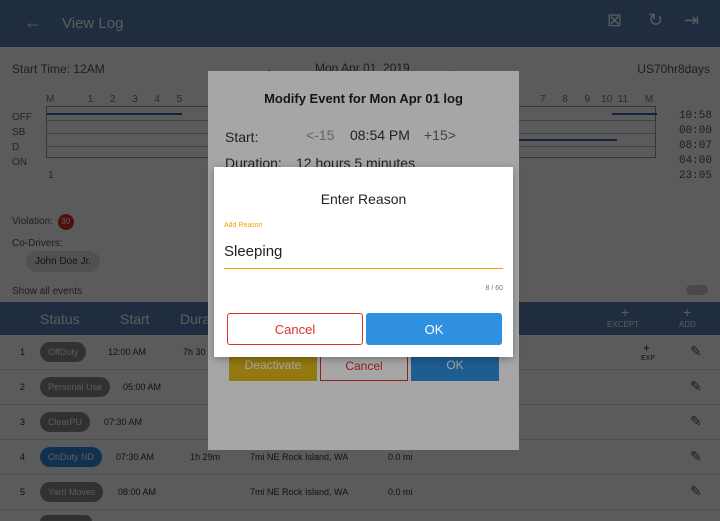 This screenshot has height=521, width=720. I want to click on reason-ok-button: OK, so click(434, 329).